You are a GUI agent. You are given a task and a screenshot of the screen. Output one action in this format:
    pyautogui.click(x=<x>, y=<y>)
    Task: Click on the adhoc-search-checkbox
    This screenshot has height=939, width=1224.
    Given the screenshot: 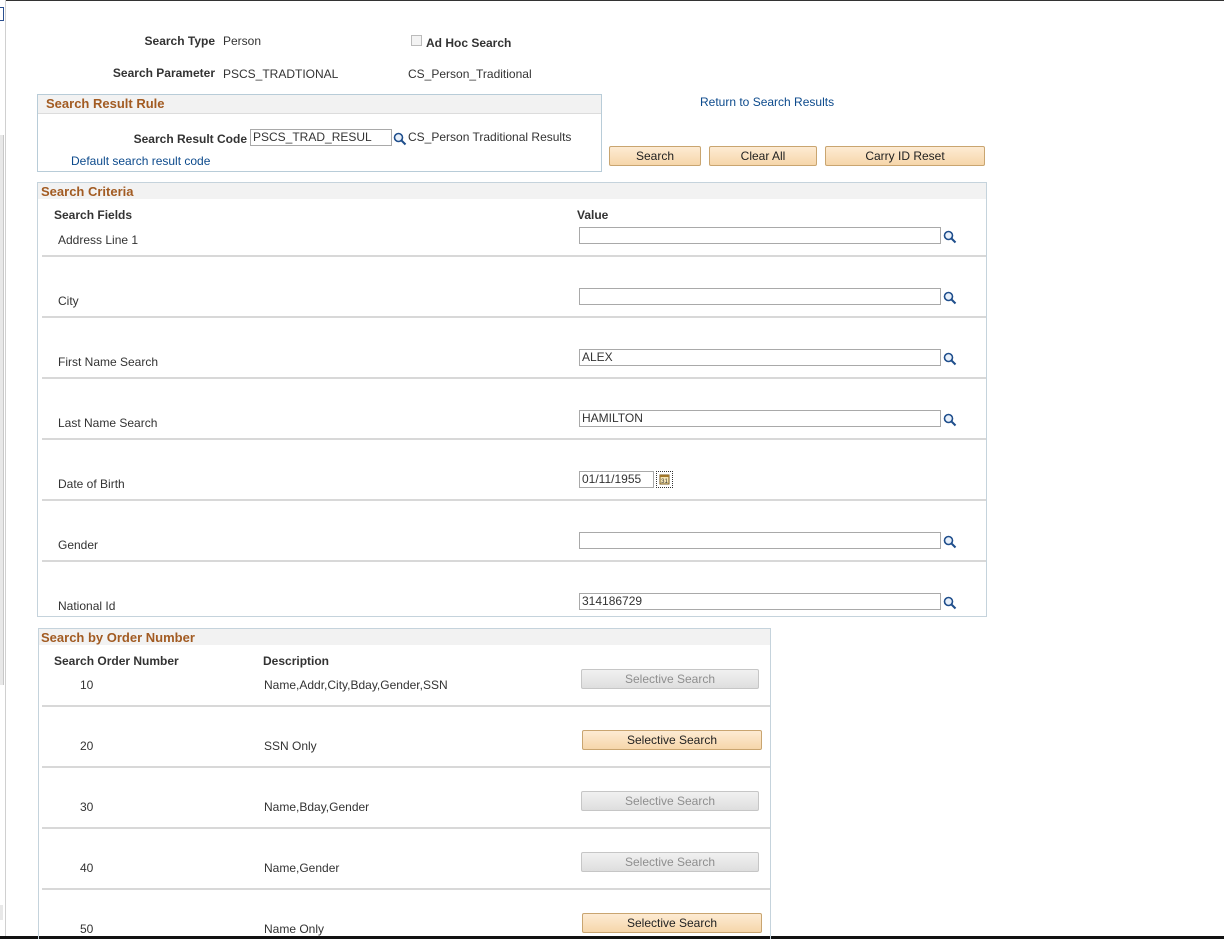 What is the action you would take?
    pyautogui.click(x=416, y=40)
    